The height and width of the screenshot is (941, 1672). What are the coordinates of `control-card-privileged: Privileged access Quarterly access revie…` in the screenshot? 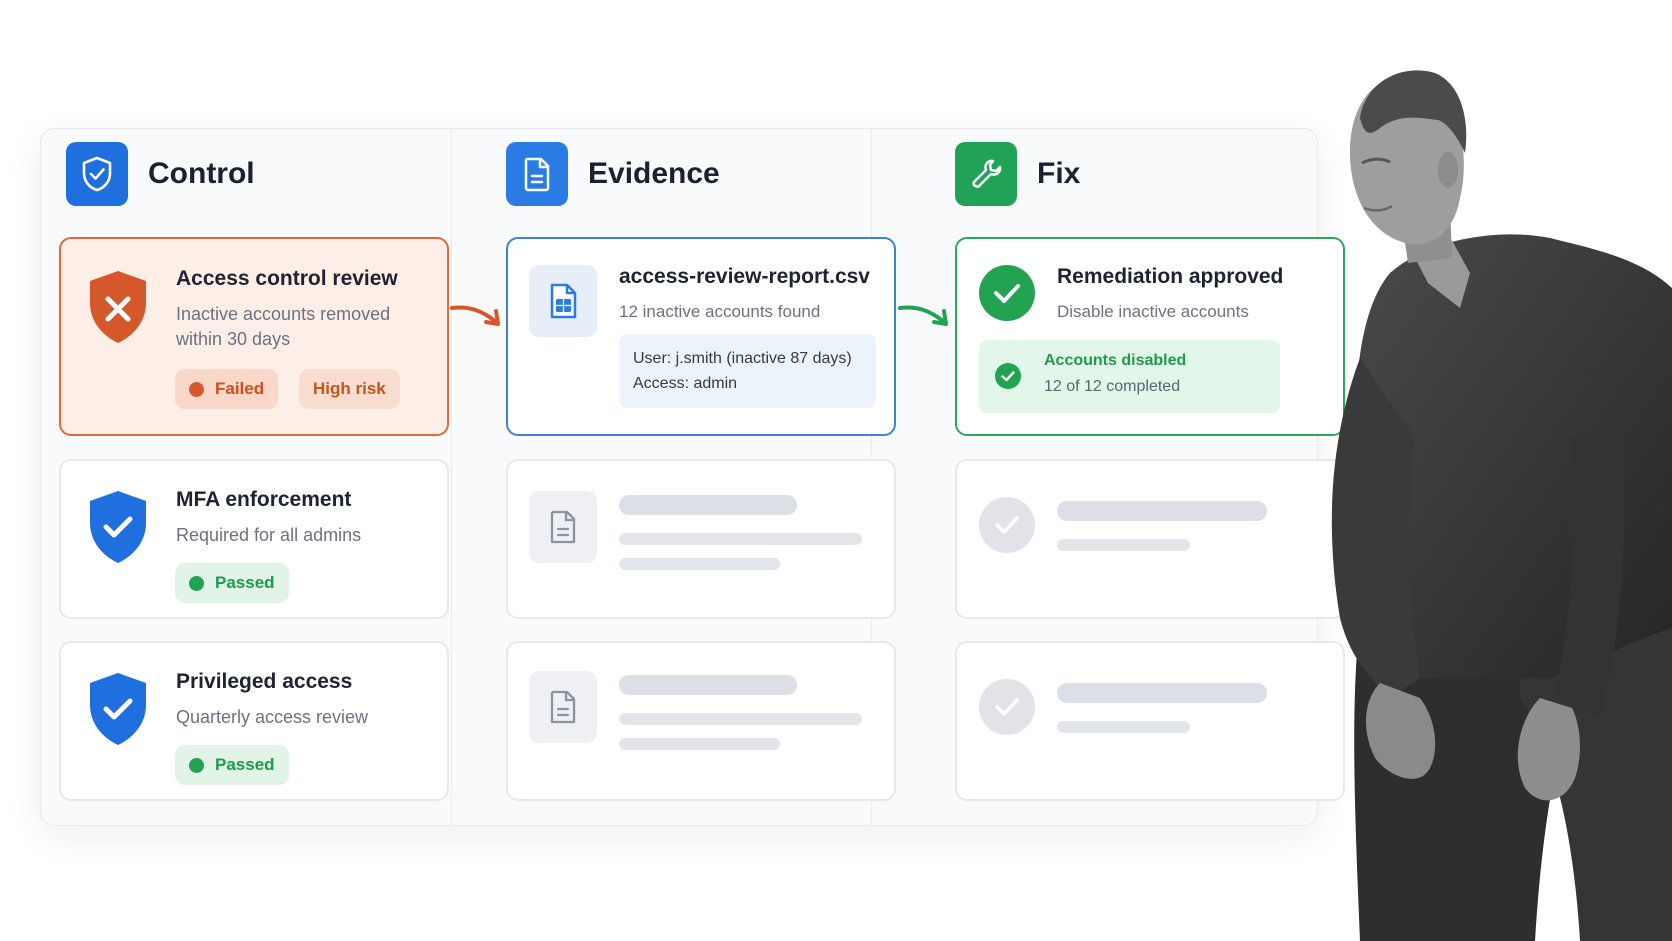 It's located at (254, 721).